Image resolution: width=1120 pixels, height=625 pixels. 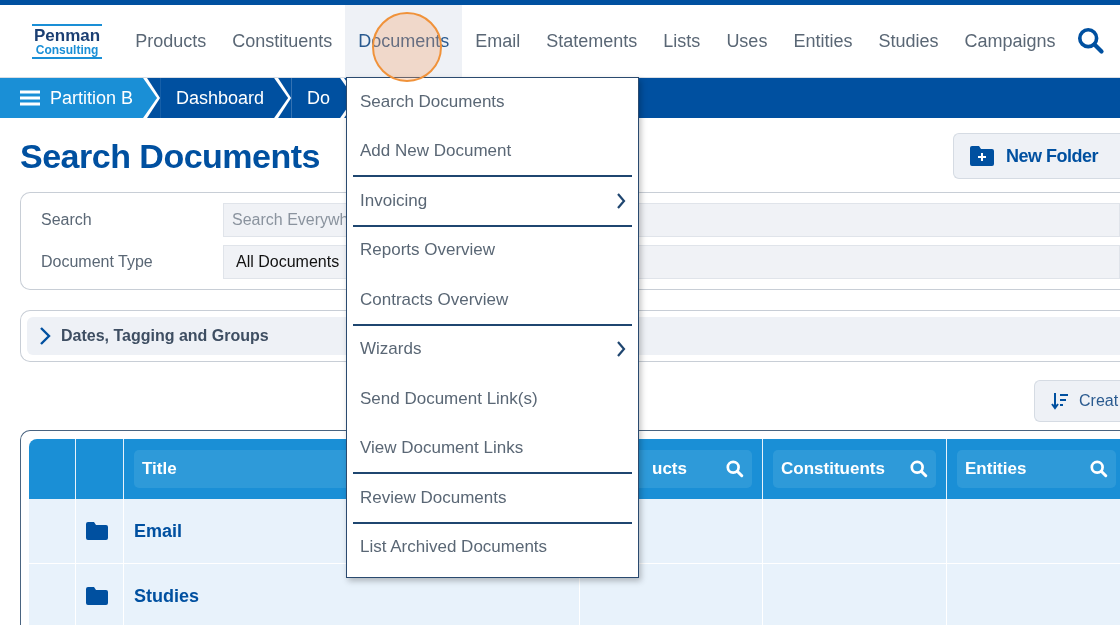 What do you see at coordinates (67, 220) in the screenshot?
I see `field-label: Search` at bounding box center [67, 220].